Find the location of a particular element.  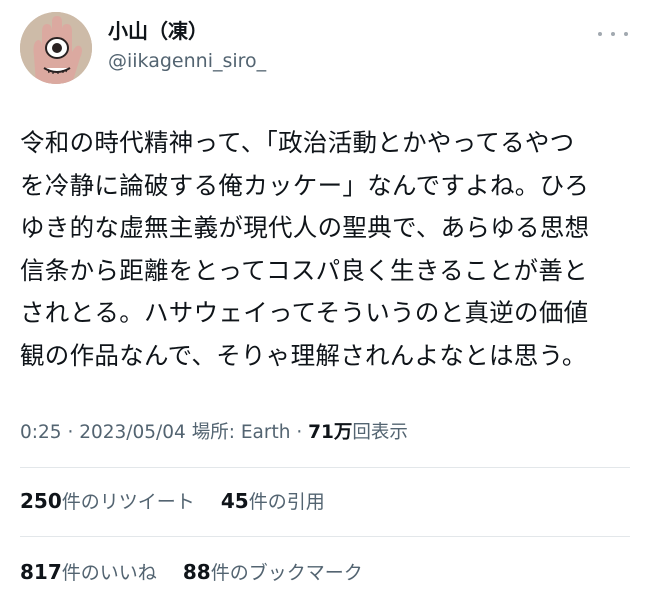

tweet-text-line: ゆき的な虚無主義が現代人の聖典で、あらゆる思想 is located at coordinates (305, 227).